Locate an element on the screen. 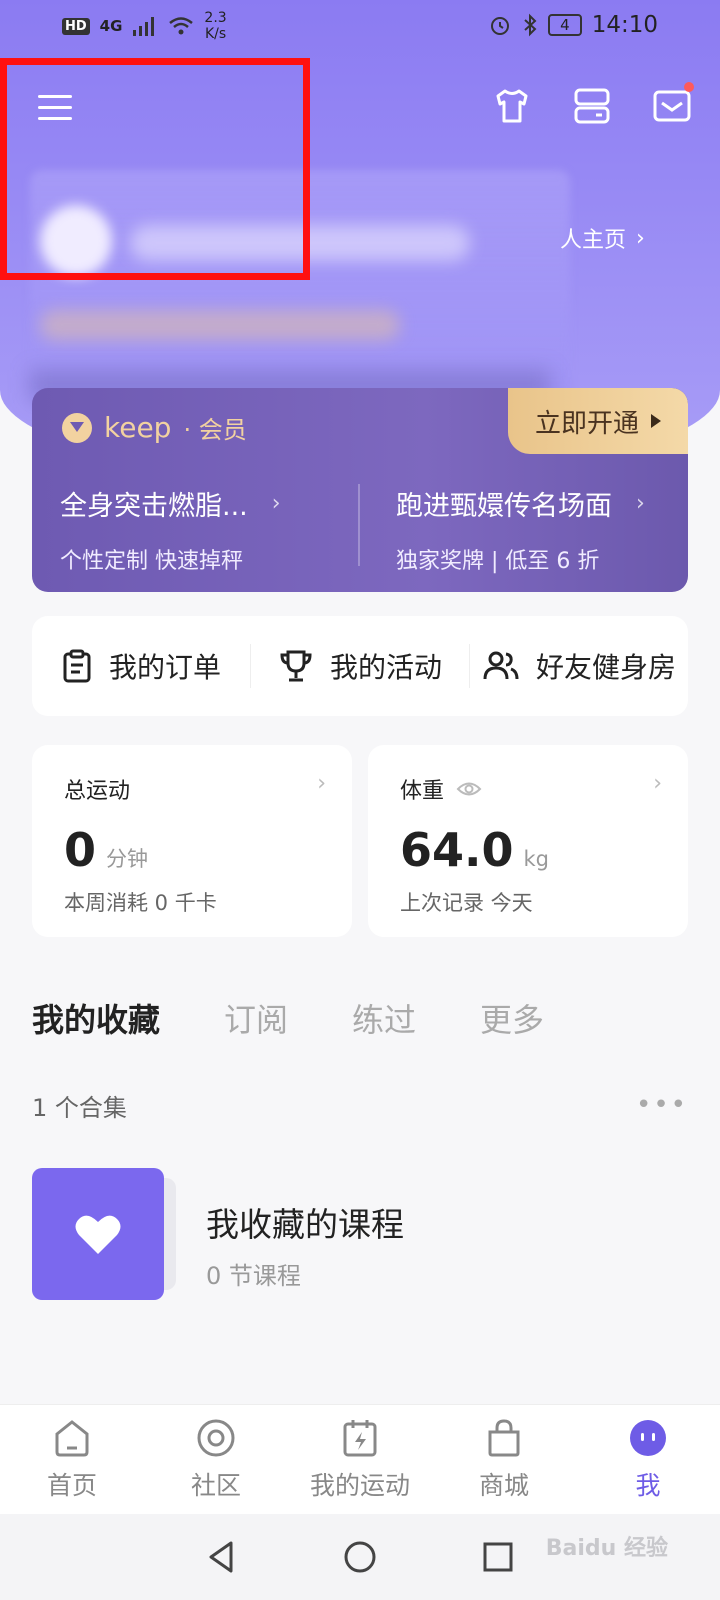  back-icon is located at coordinates (222, 1557).